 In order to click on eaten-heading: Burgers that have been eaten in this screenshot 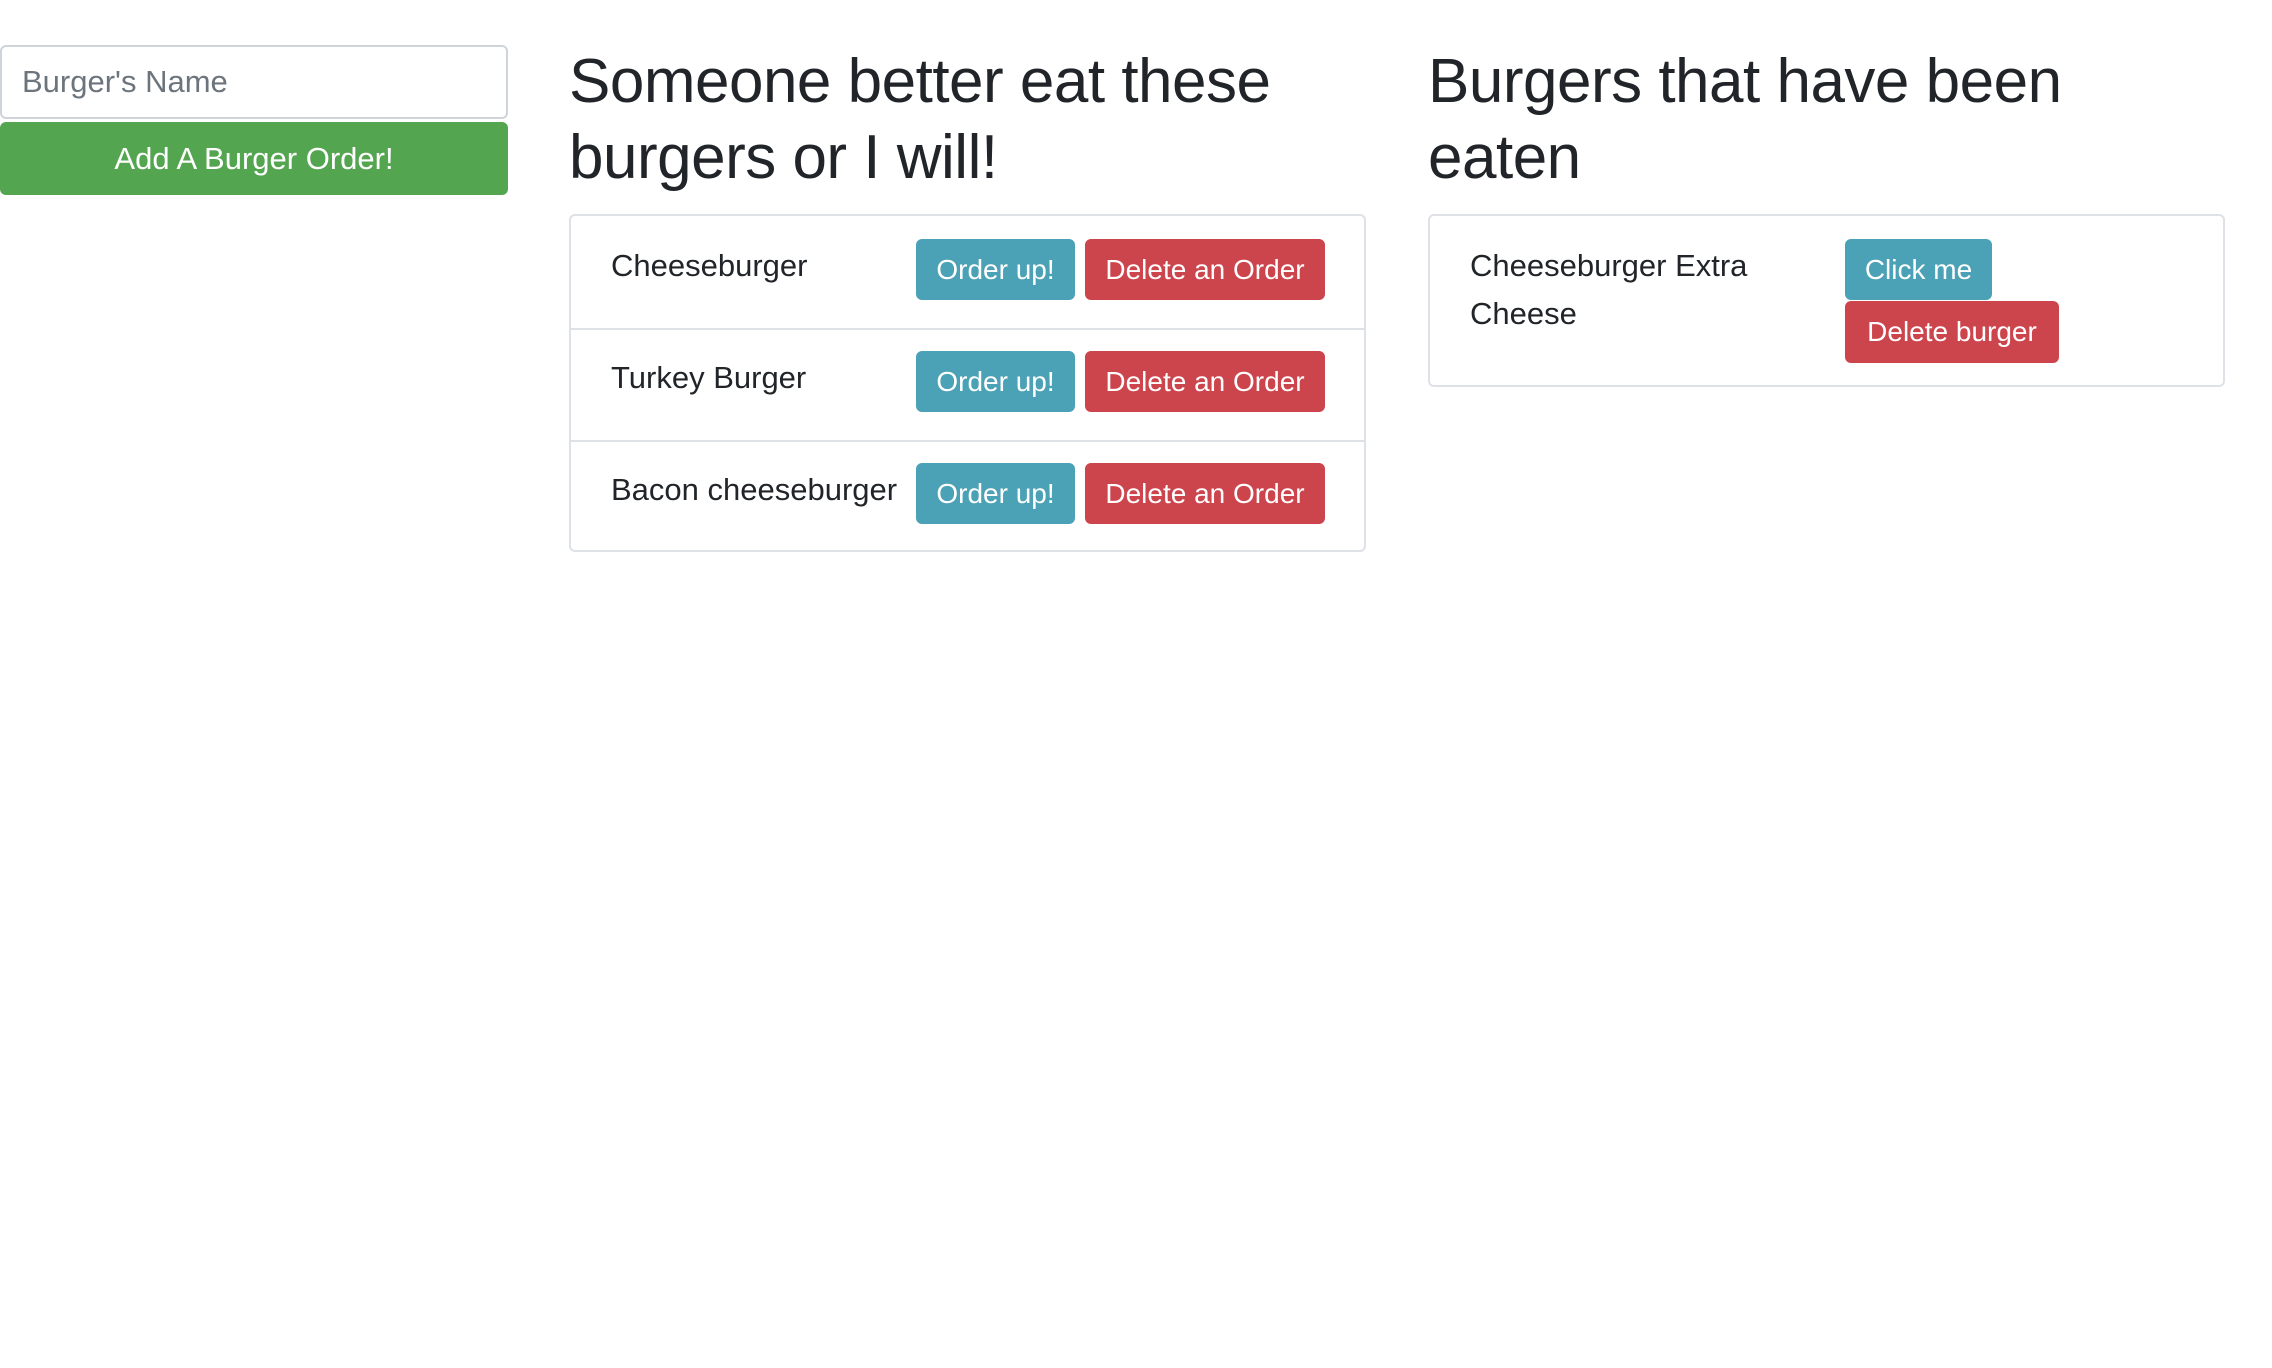, I will do `click(1745, 119)`.